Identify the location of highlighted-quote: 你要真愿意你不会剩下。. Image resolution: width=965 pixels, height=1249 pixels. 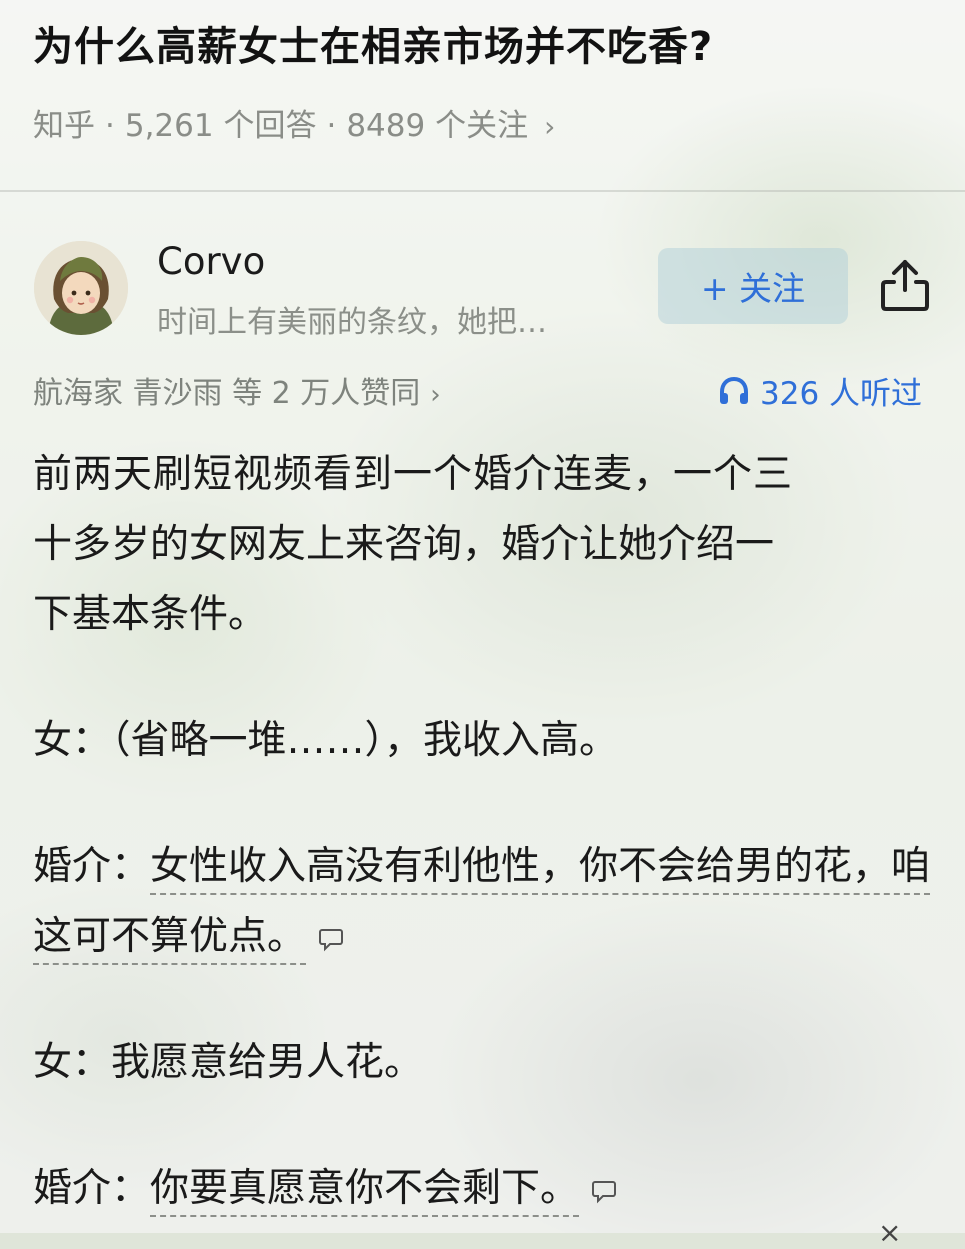
(365, 1191).